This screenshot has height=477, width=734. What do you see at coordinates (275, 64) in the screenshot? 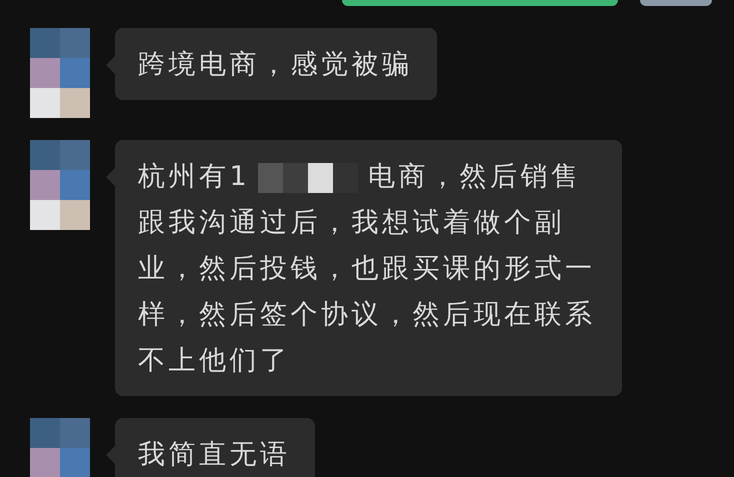
I see `message-bubble: 跨境电商，感觉被骗` at bounding box center [275, 64].